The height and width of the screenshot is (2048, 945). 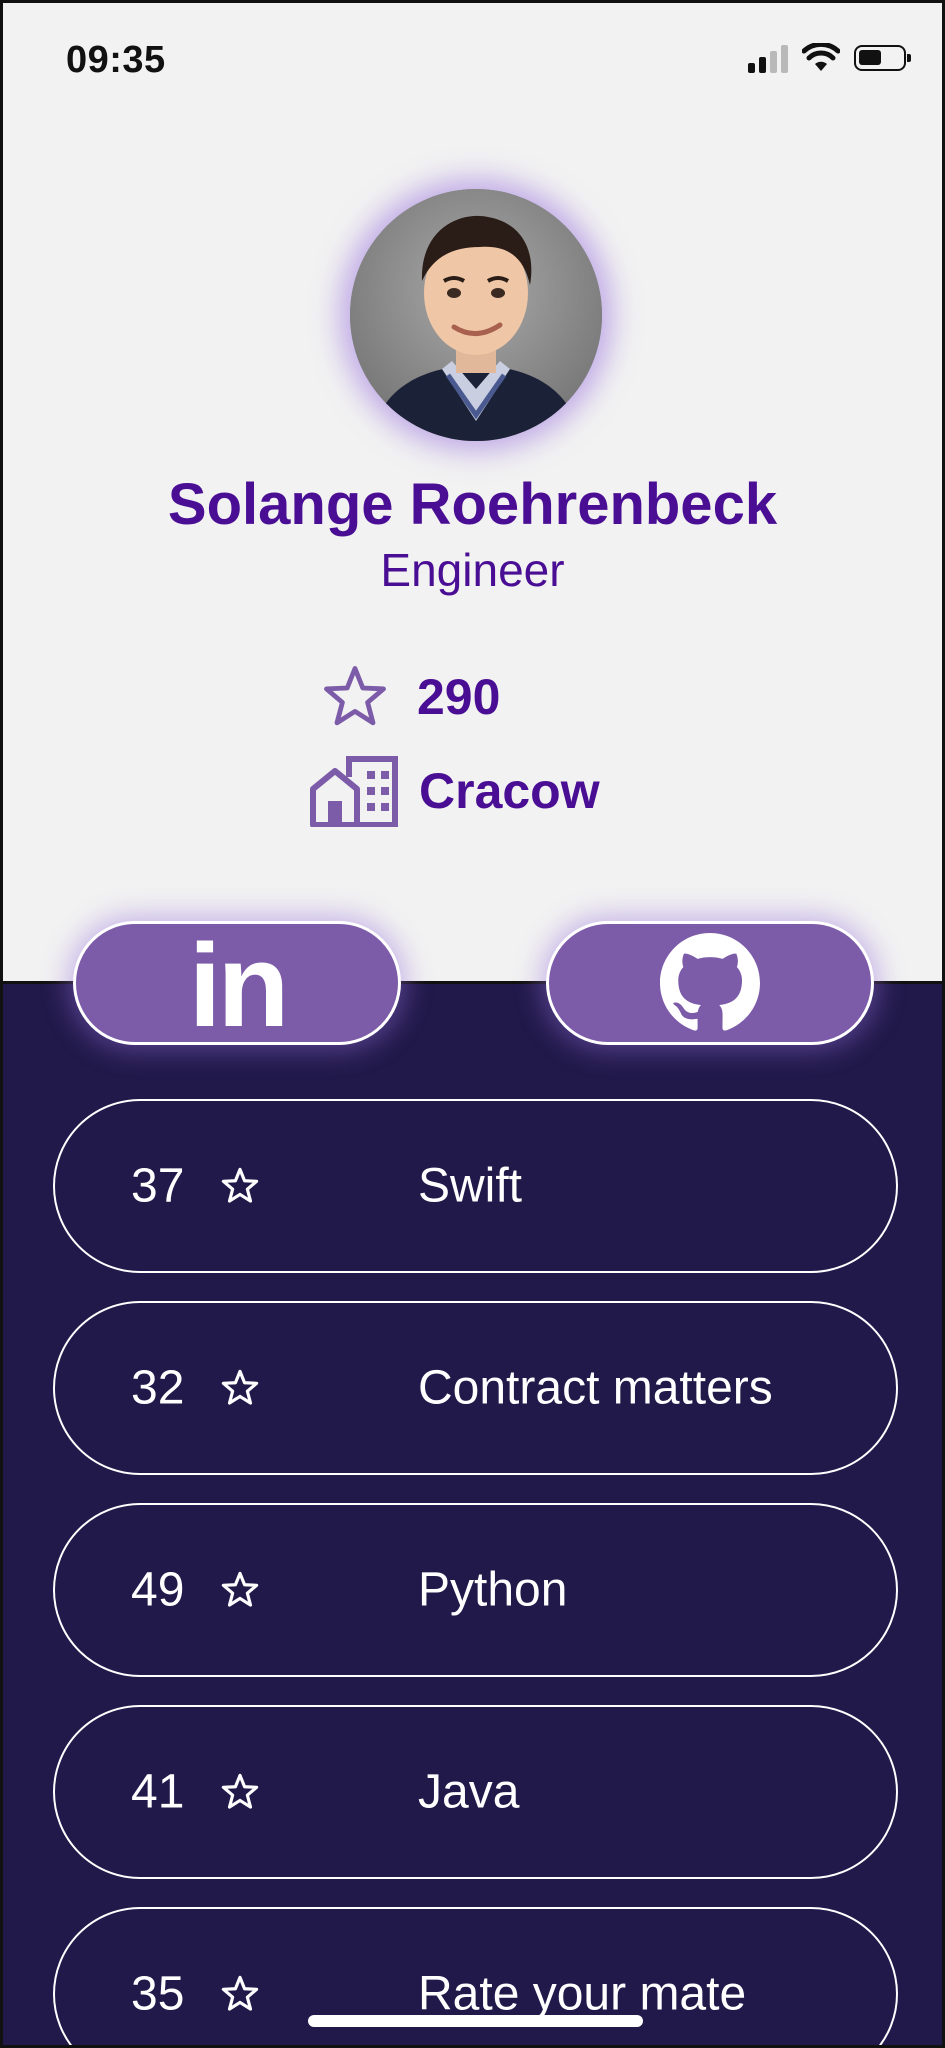 What do you see at coordinates (472, 570) in the screenshot?
I see `profile-role: Engineer` at bounding box center [472, 570].